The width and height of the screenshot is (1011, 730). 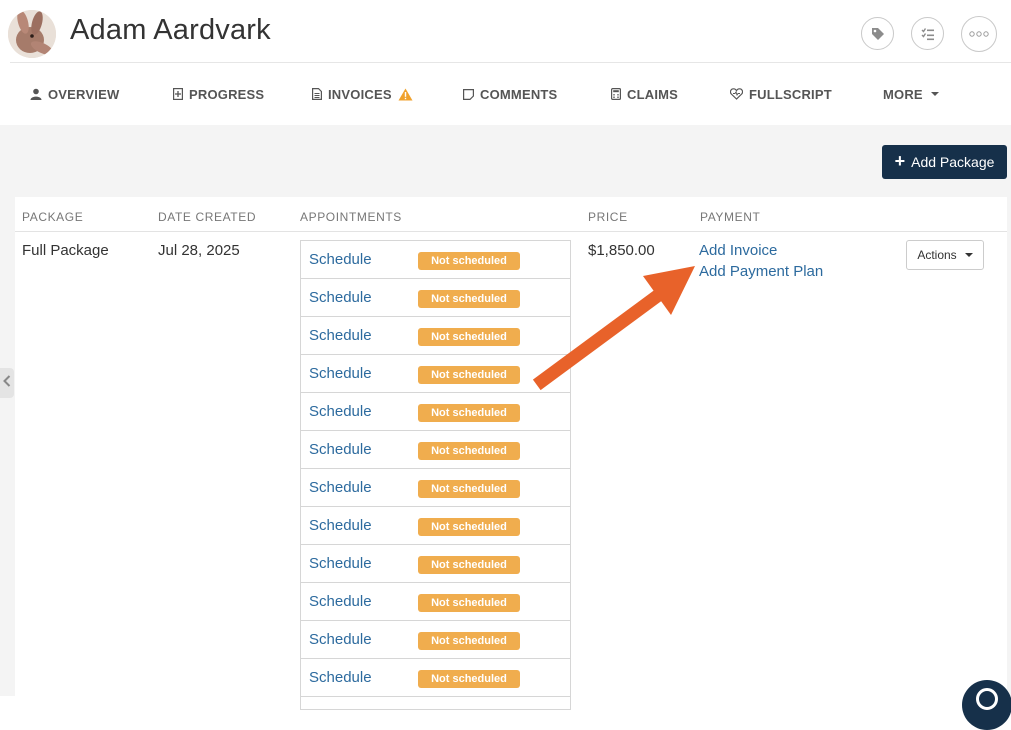 I want to click on chat-icon, so click(x=987, y=699).